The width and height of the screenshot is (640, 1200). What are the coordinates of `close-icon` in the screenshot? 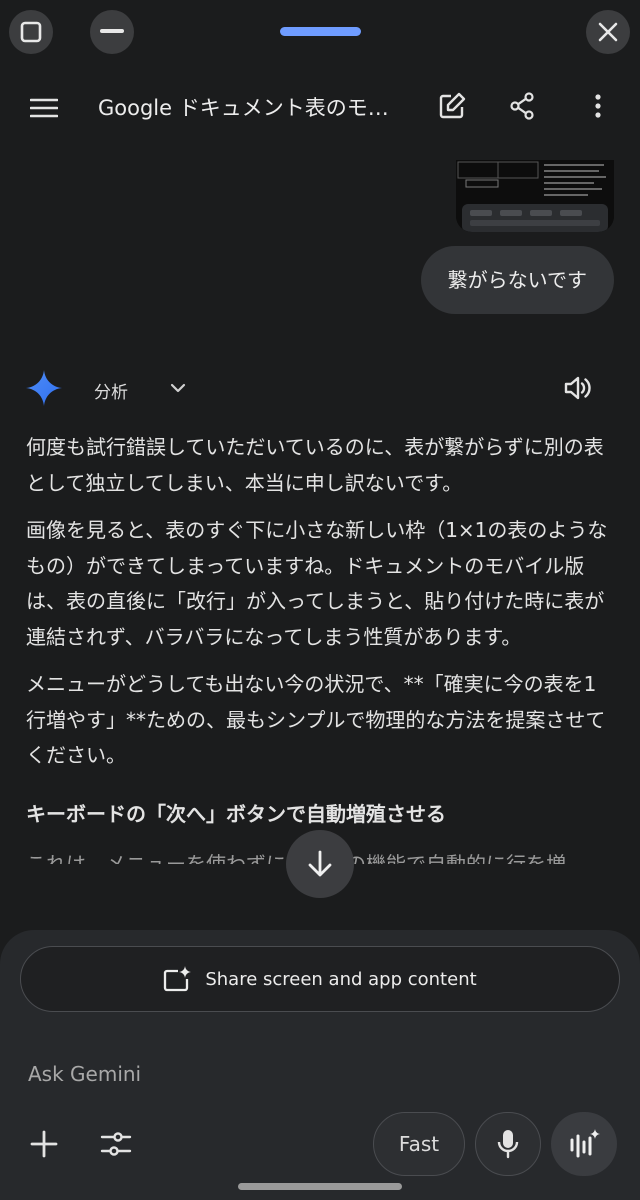 It's located at (608, 32).